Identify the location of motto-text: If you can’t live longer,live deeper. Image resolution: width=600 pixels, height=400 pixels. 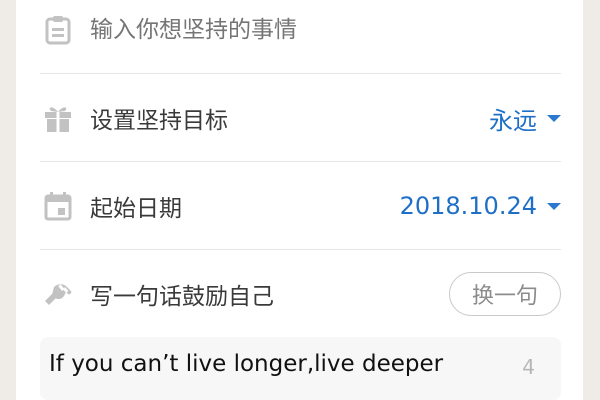
(246, 364).